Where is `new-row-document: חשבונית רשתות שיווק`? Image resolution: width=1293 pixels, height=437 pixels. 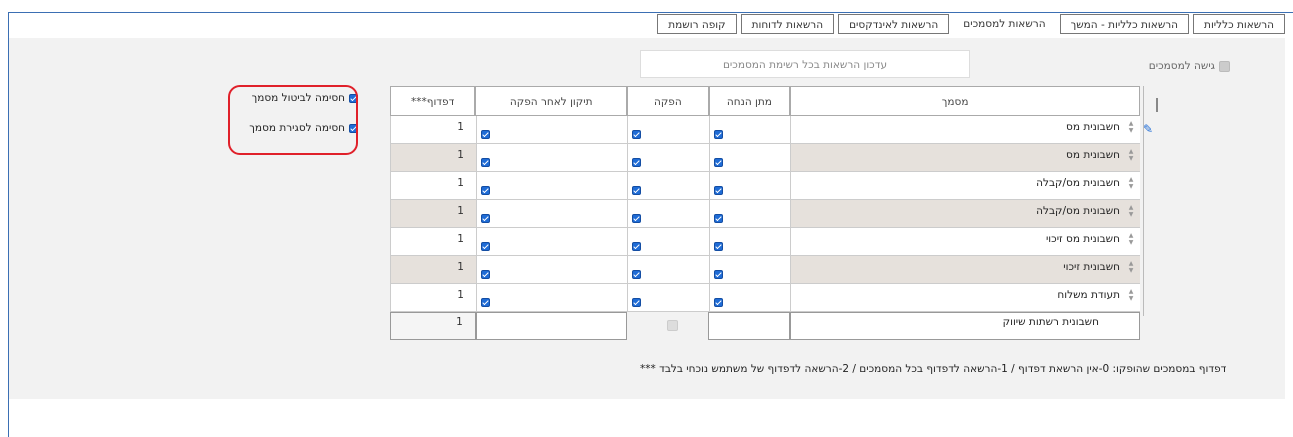 new-row-document: חשבונית רשתות שיווק is located at coordinates (964, 326).